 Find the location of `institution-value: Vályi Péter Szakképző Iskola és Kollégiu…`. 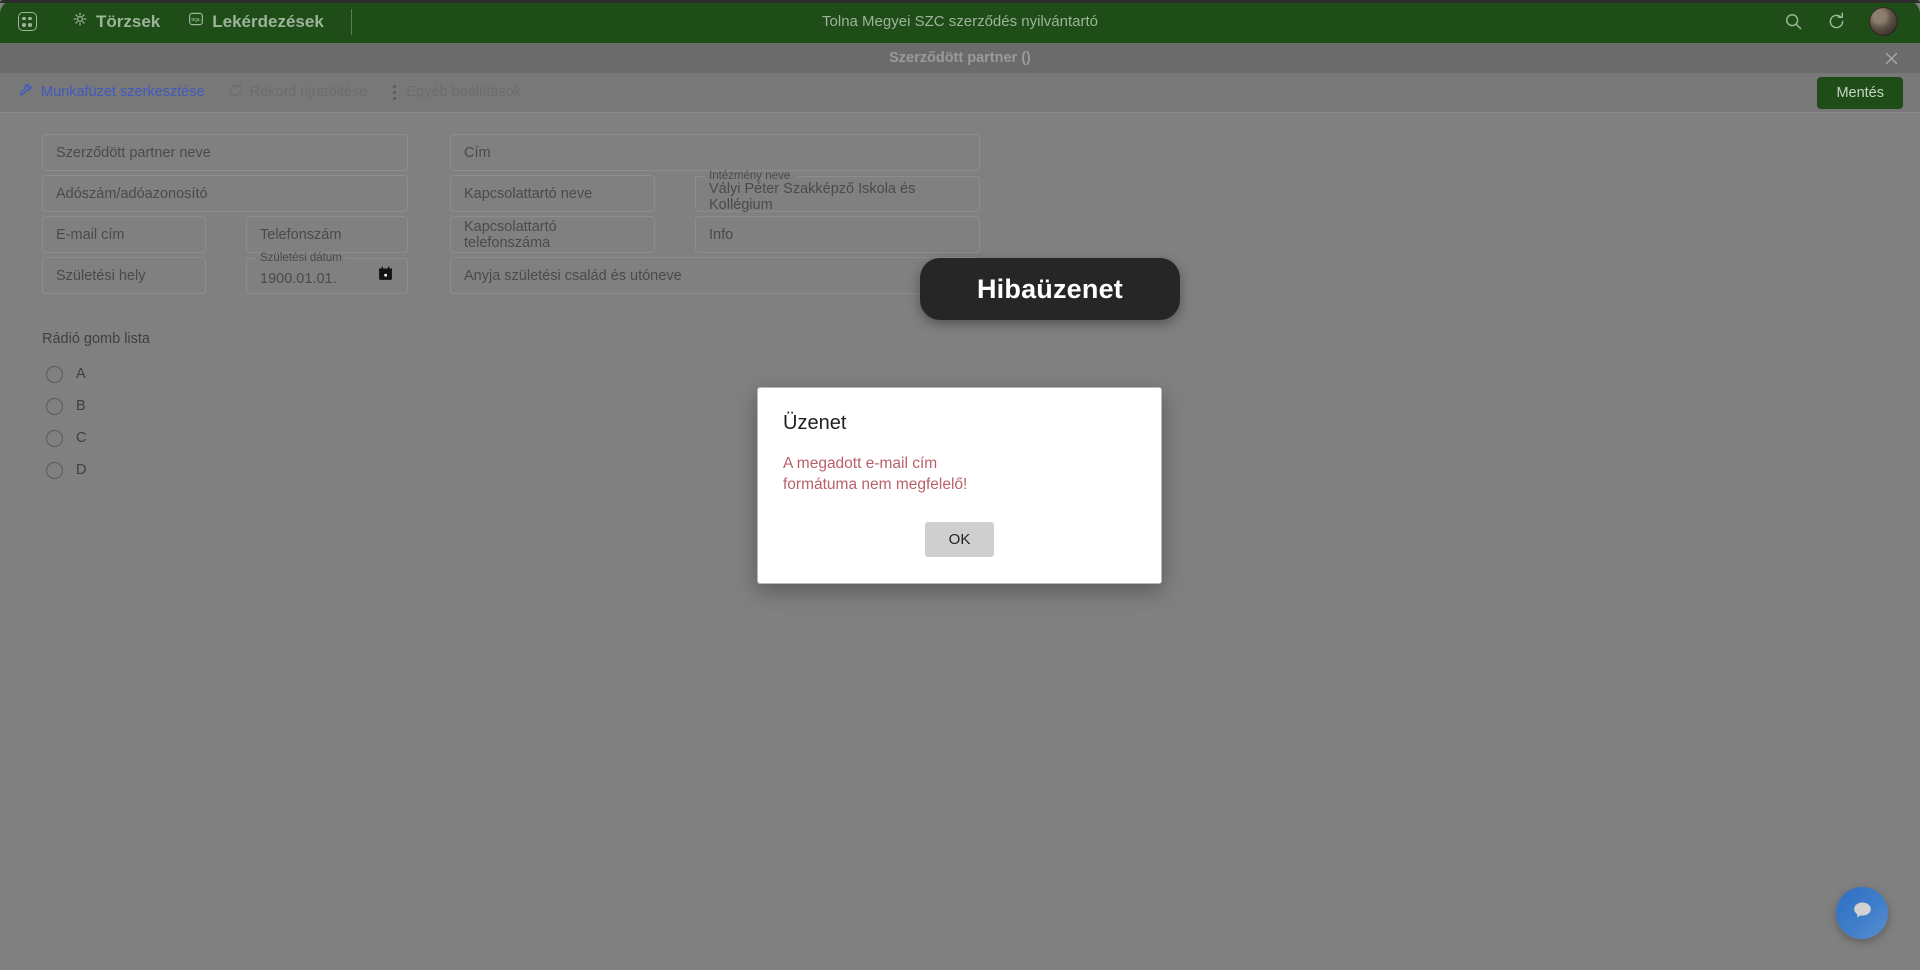

institution-value: Vályi Péter Szakképző Iskola és Kollégiu… is located at coordinates (812, 196).